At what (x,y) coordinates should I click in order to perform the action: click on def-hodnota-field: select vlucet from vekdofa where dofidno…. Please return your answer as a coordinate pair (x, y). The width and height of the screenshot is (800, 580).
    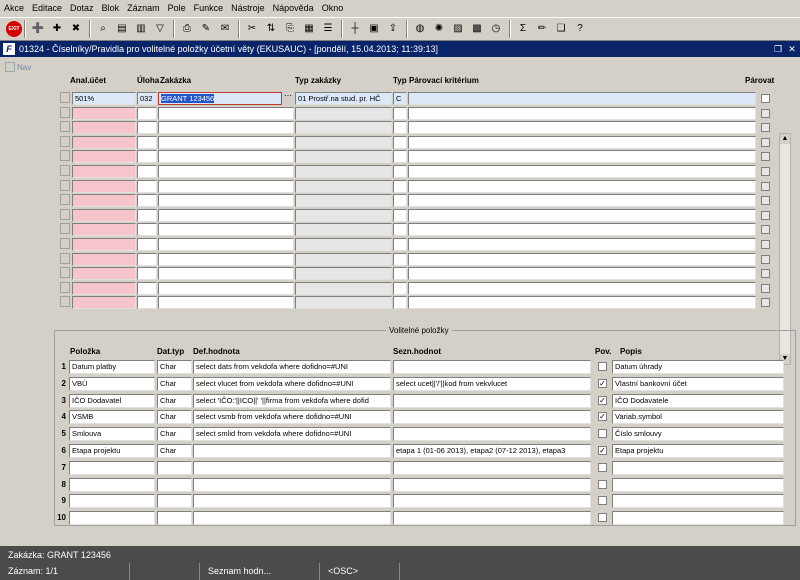
    Looking at the image, I should click on (292, 383).